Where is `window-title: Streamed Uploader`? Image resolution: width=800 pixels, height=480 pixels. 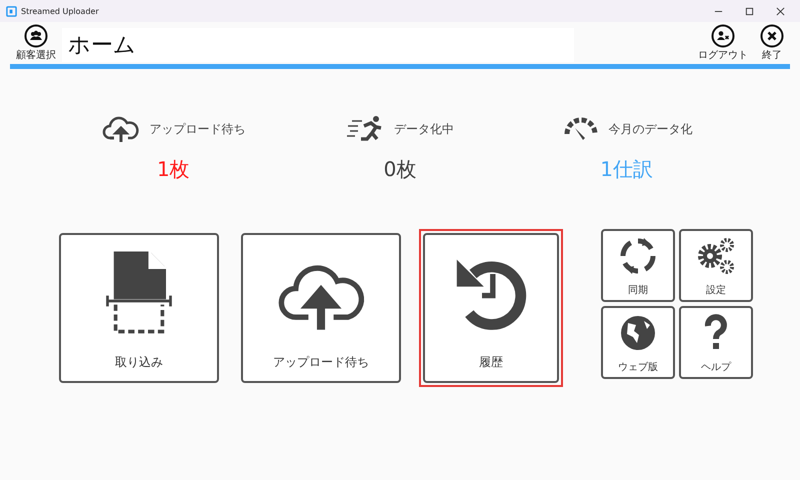
window-title: Streamed Uploader is located at coordinates (60, 11).